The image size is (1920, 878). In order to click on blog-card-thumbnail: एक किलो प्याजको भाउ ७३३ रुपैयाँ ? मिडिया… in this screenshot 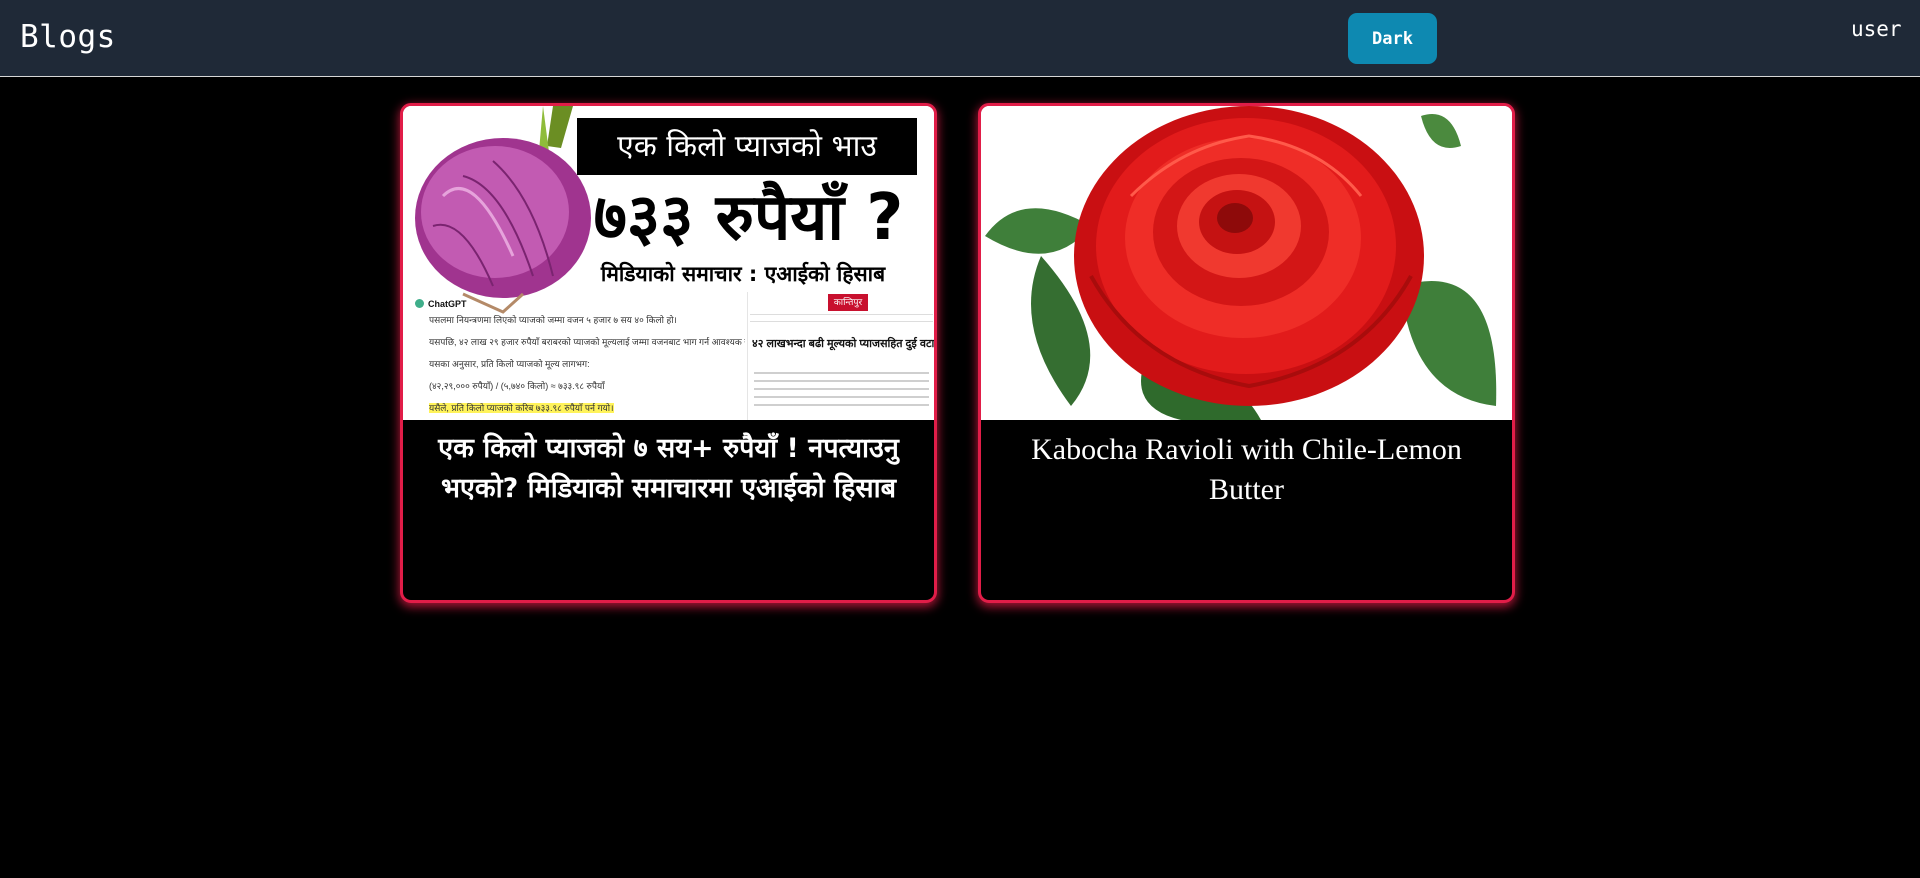, I will do `click(668, 263)`.